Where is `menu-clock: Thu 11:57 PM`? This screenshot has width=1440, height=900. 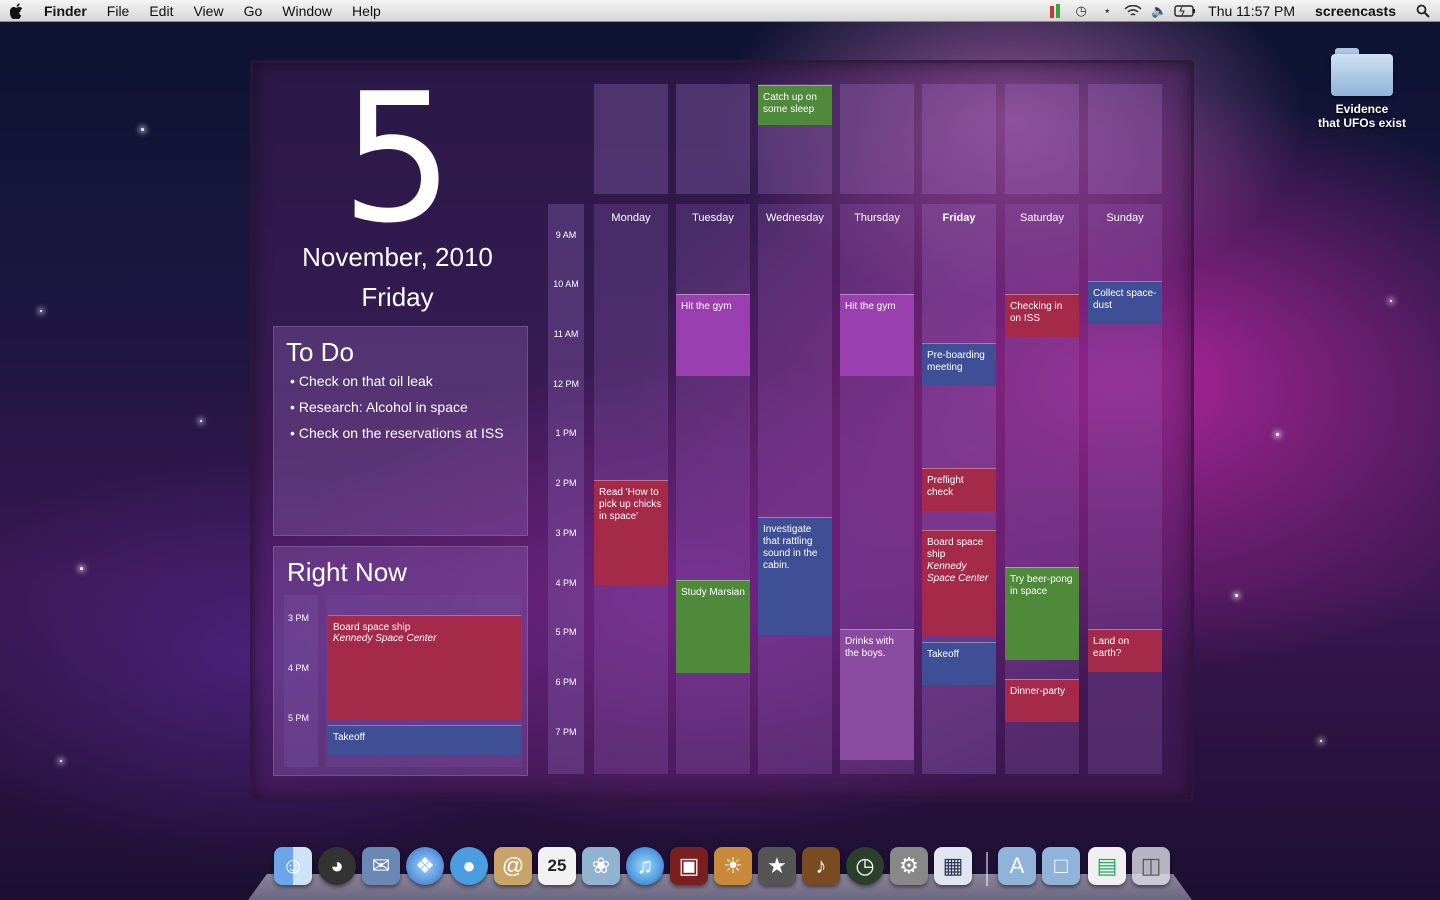 menu-clock: Thu 11:57 PM is located at coordinates (1251, 11).